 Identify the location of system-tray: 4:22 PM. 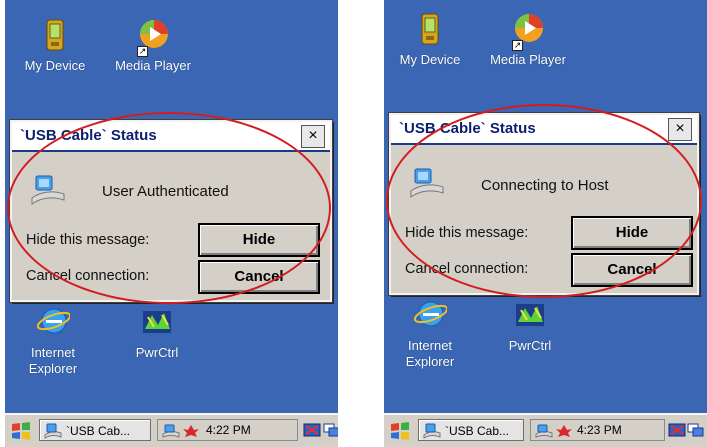
(227, 430).